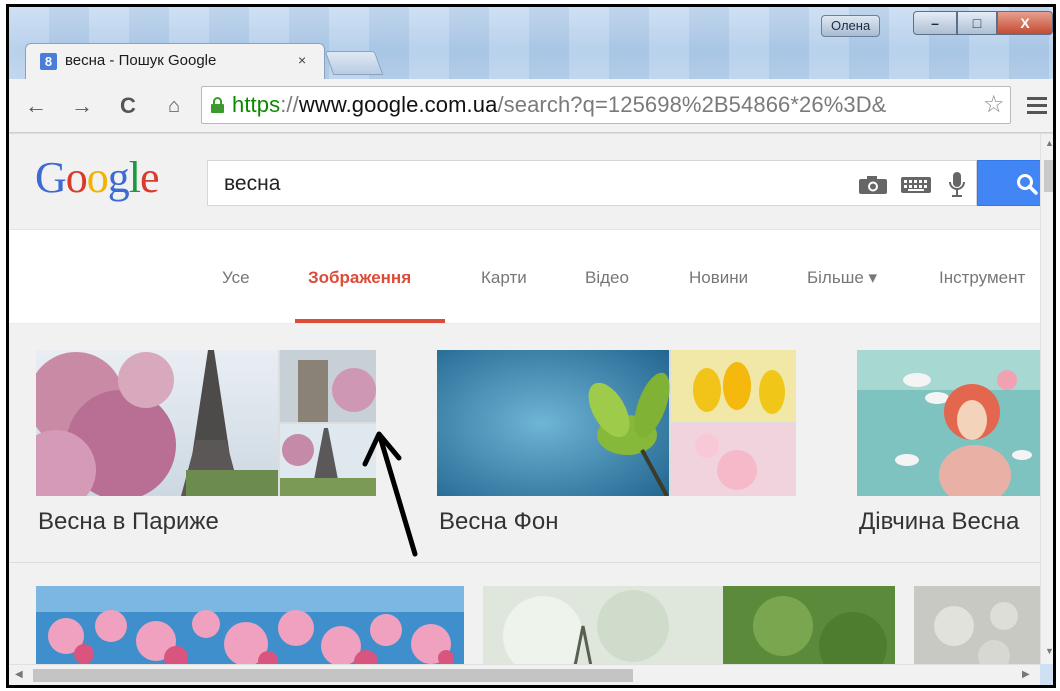  I want to click on logo-letter: g, so click(118, 177).